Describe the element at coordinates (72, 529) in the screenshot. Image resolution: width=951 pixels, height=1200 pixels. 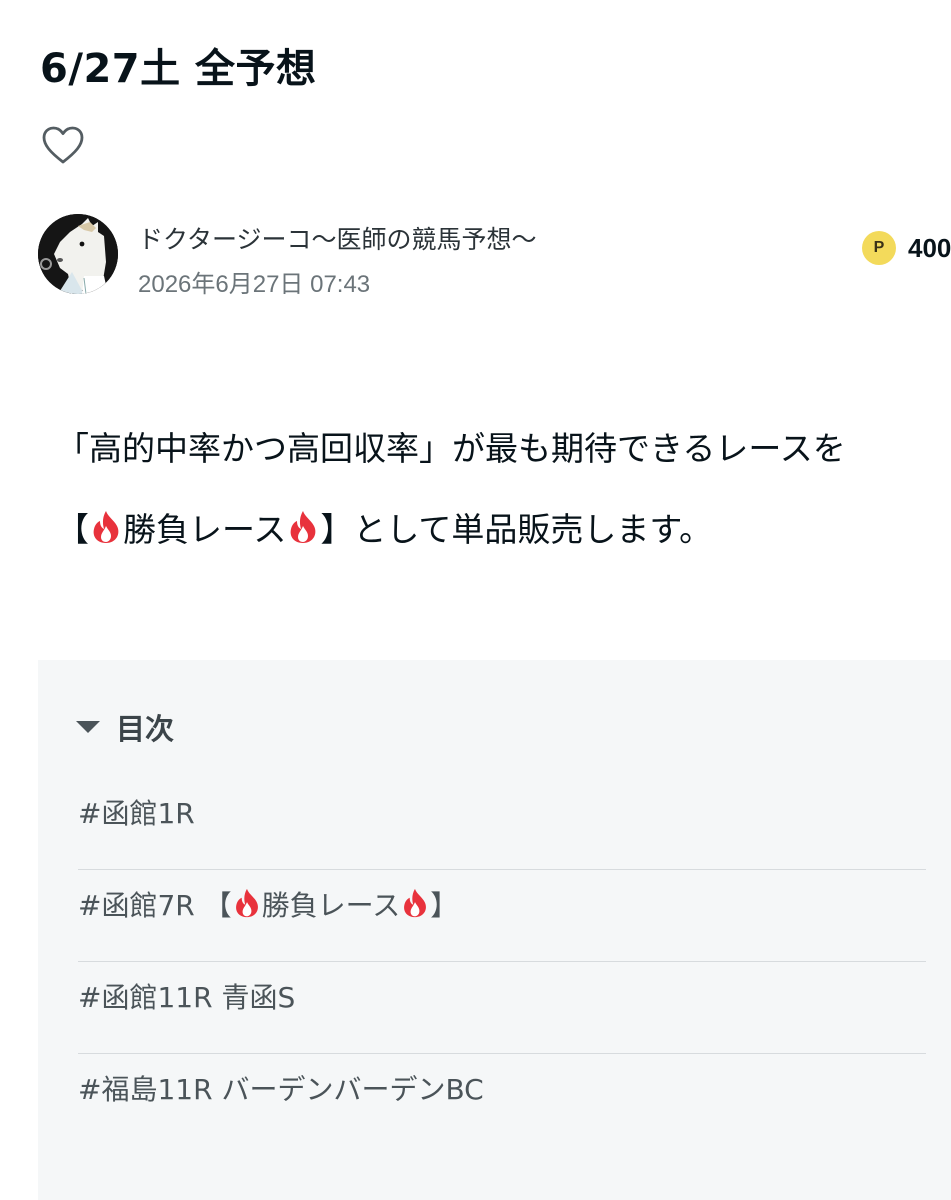
I see `bracket-open: 【` at that location.